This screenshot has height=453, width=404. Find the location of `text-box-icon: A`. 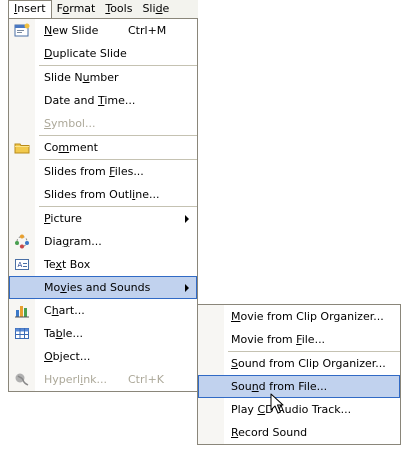

text-box-icon: A is located at coordinates (22, 264).